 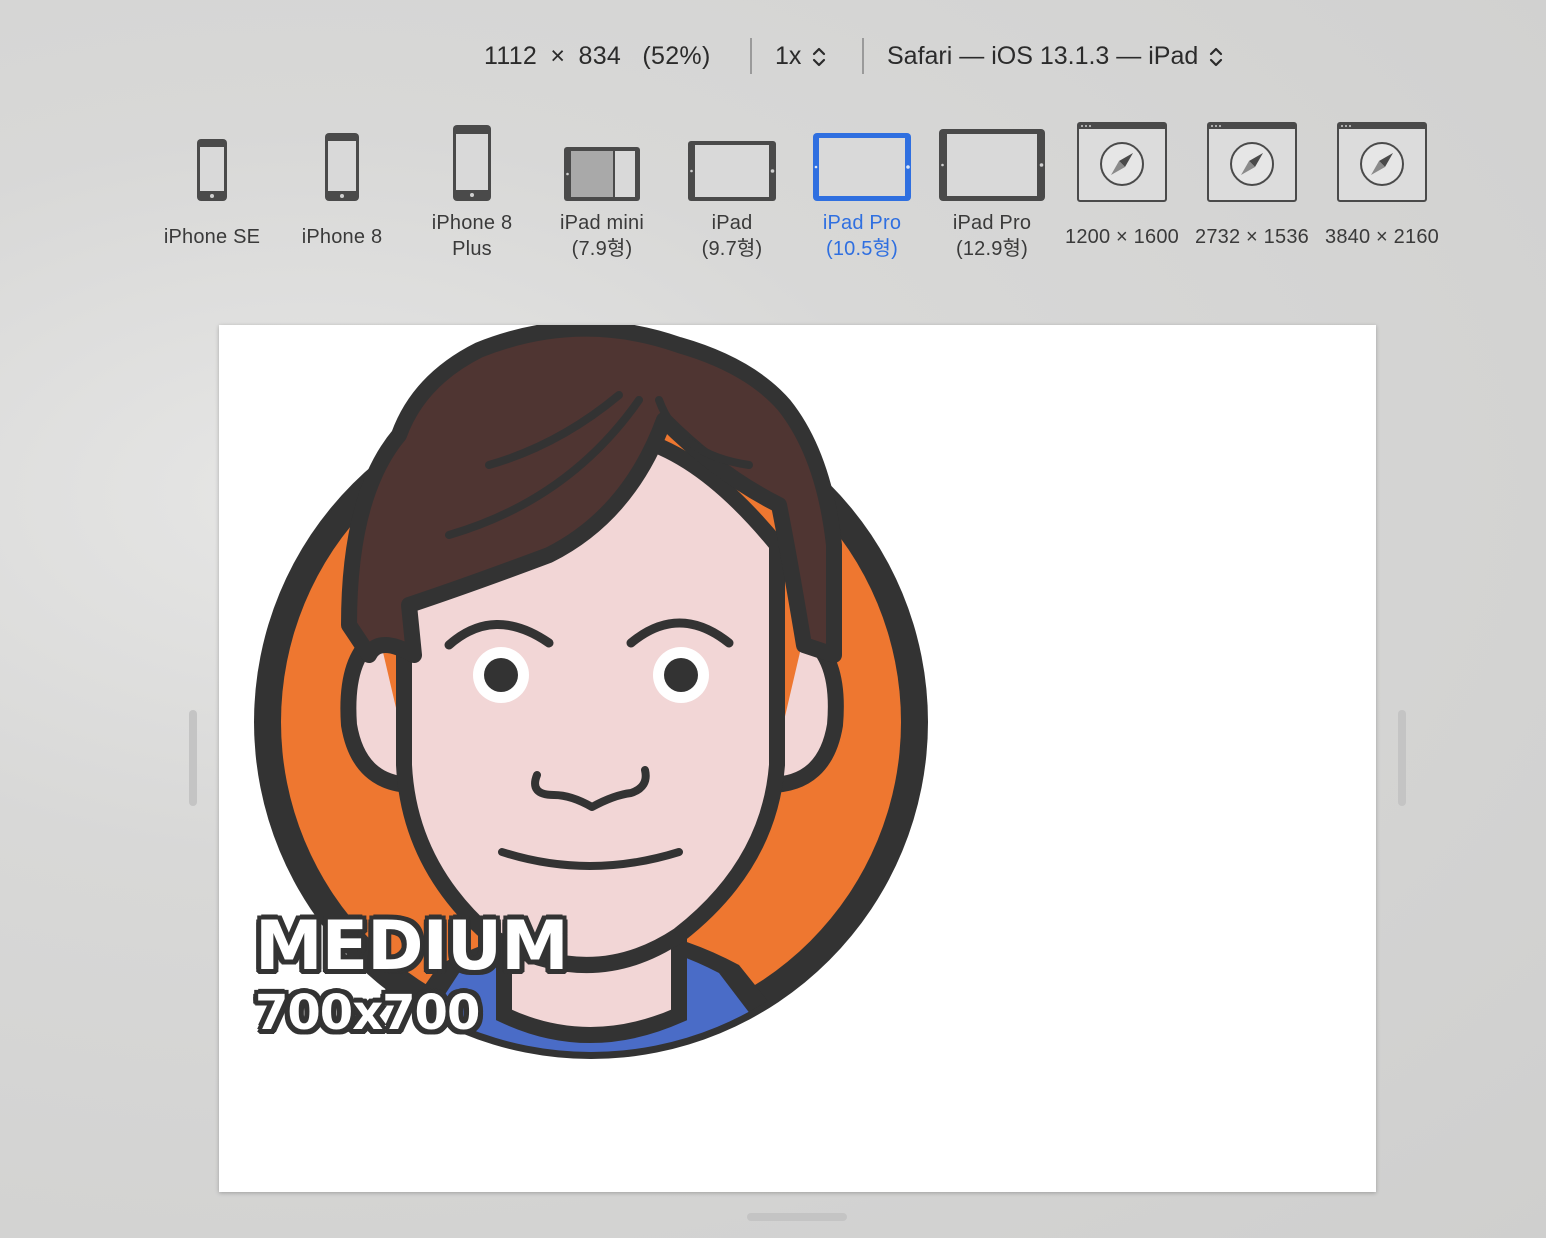 I want to click on viewport-height: 834, so click(x=600, y=56).